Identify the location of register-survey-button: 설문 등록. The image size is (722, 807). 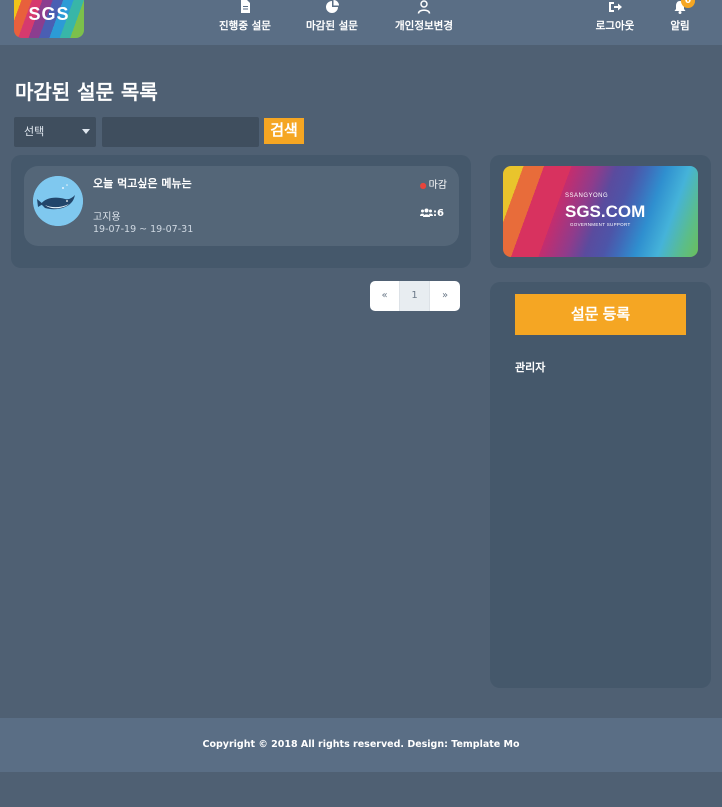
(600, 314).